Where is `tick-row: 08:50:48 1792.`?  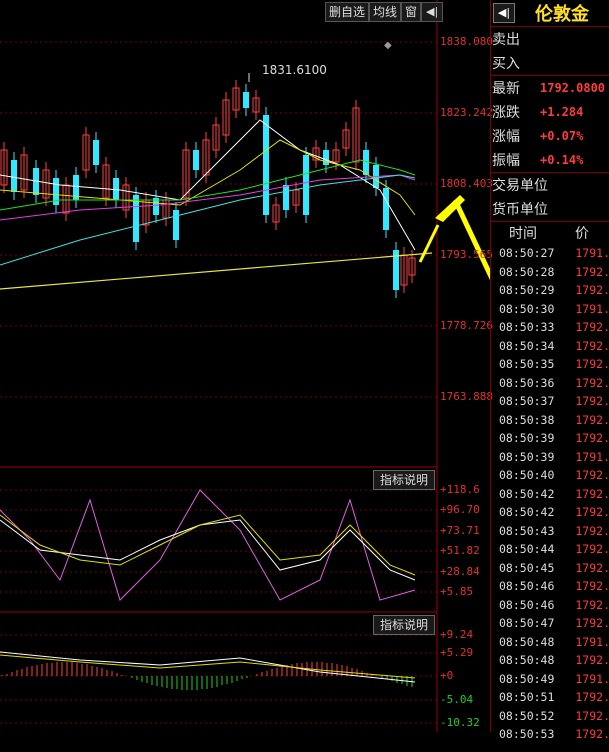 tick-row: 08:50:48 1792. is located at coordinates (550, 660).